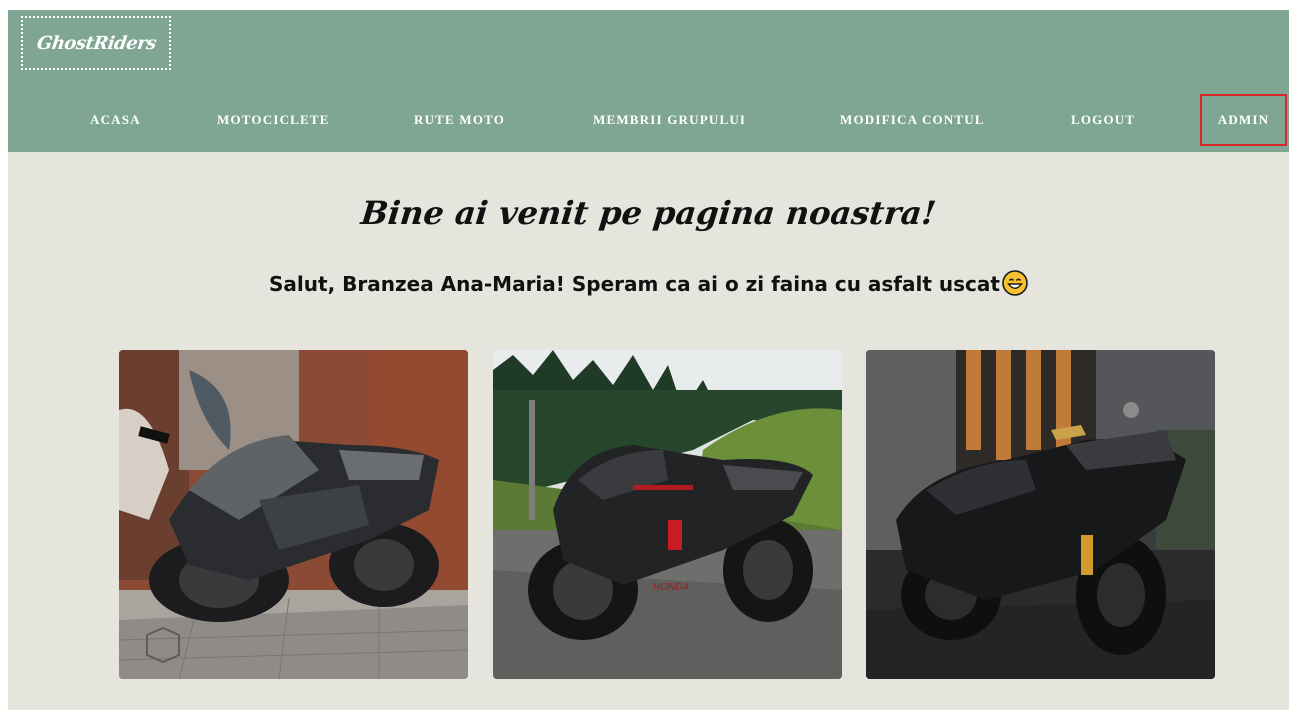  What do you see at coordinates (671, 587) in the screenshot?
I see `svg-text: HONDA` at bounding box center [671, 587].